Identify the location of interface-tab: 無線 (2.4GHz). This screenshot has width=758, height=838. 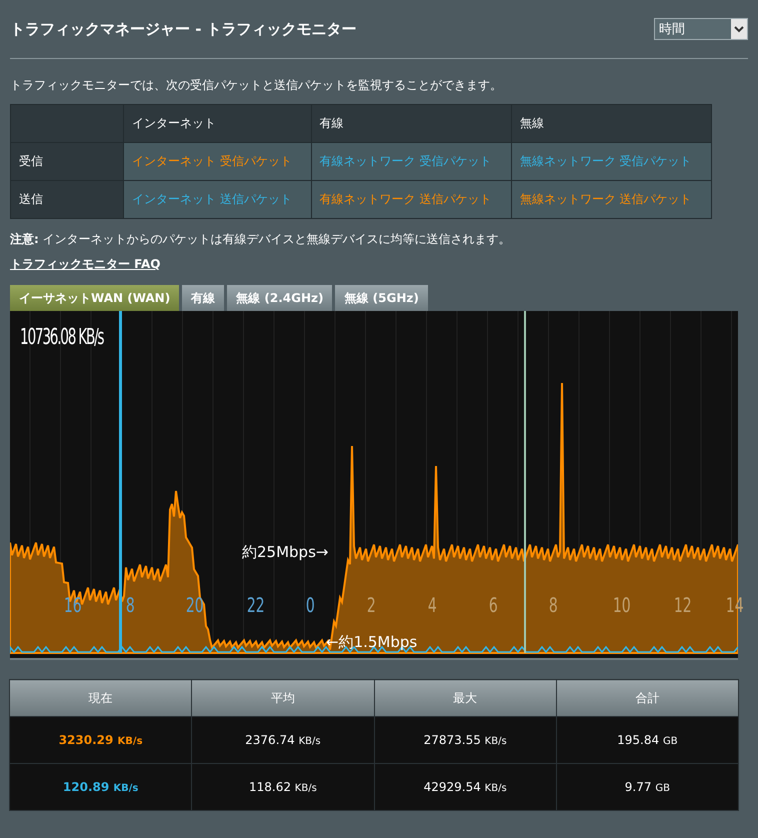
(279, 298).